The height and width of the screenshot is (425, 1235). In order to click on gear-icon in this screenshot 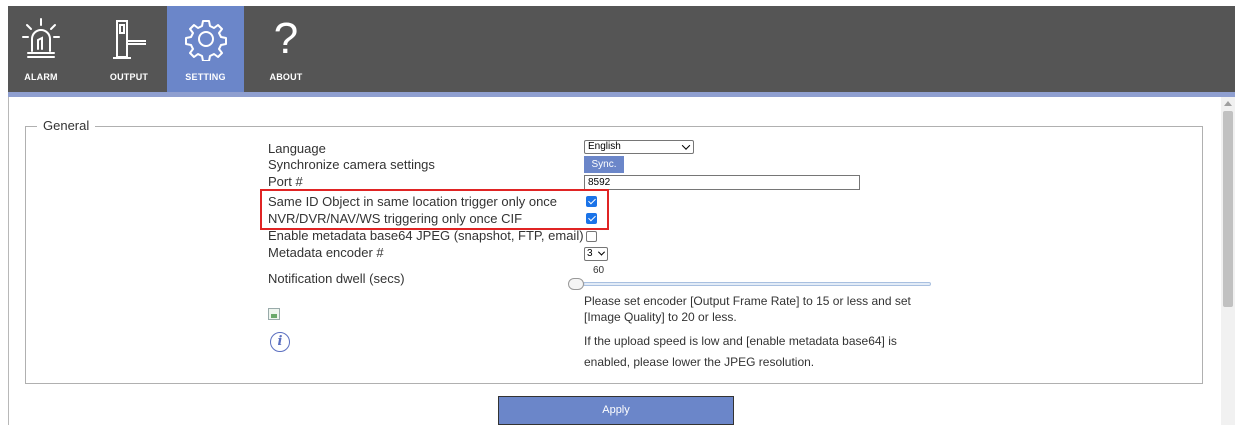, I will do `click(205, 39)`.